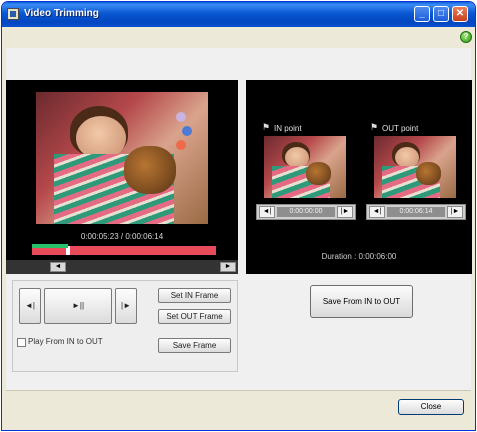 Image resolution: width=477 pixels, height=432 pixels. Describe the element at coordinates (422, 14) in the screenshot. I see `minimize-button: _` at that location.